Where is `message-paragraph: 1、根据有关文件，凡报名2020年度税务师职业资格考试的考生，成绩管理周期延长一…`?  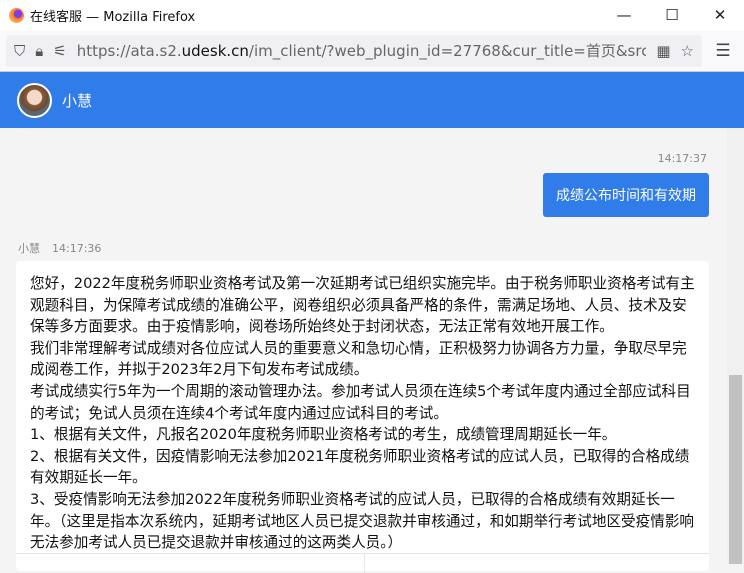
message-paragraph: 1、根据有关文件，凡报名2020年度税务师职业资格考试的考生，成绩管理周期延长一… is located at coordinates (323, 435).